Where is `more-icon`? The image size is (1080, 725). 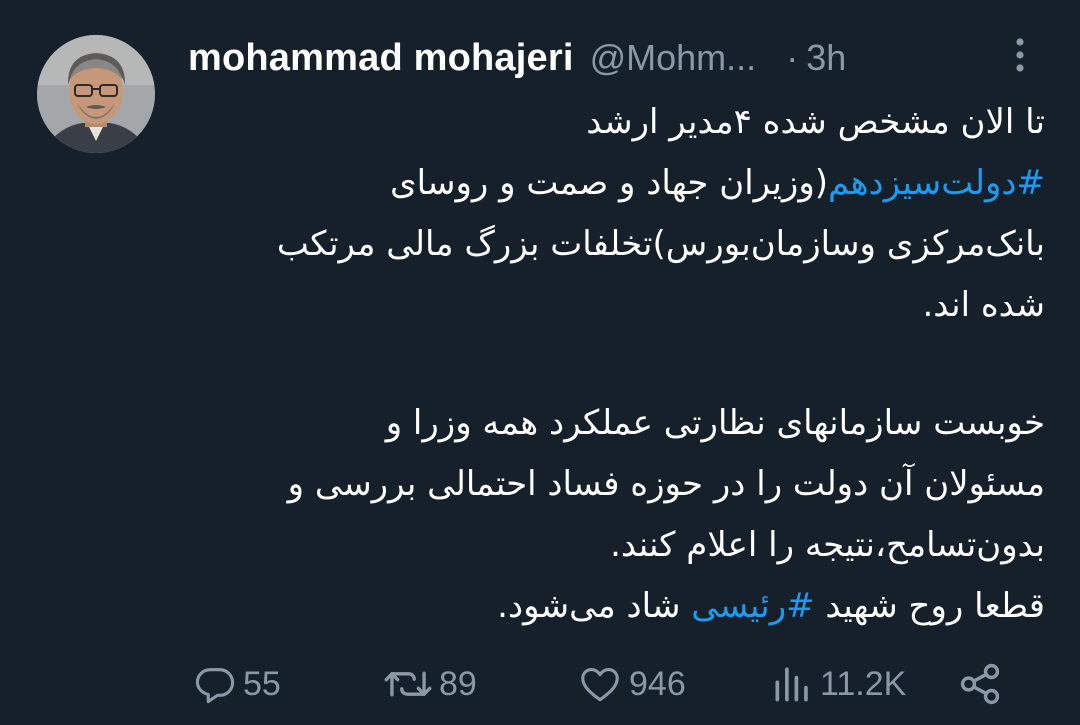
more-icon is located at coordinates (1020, 55).